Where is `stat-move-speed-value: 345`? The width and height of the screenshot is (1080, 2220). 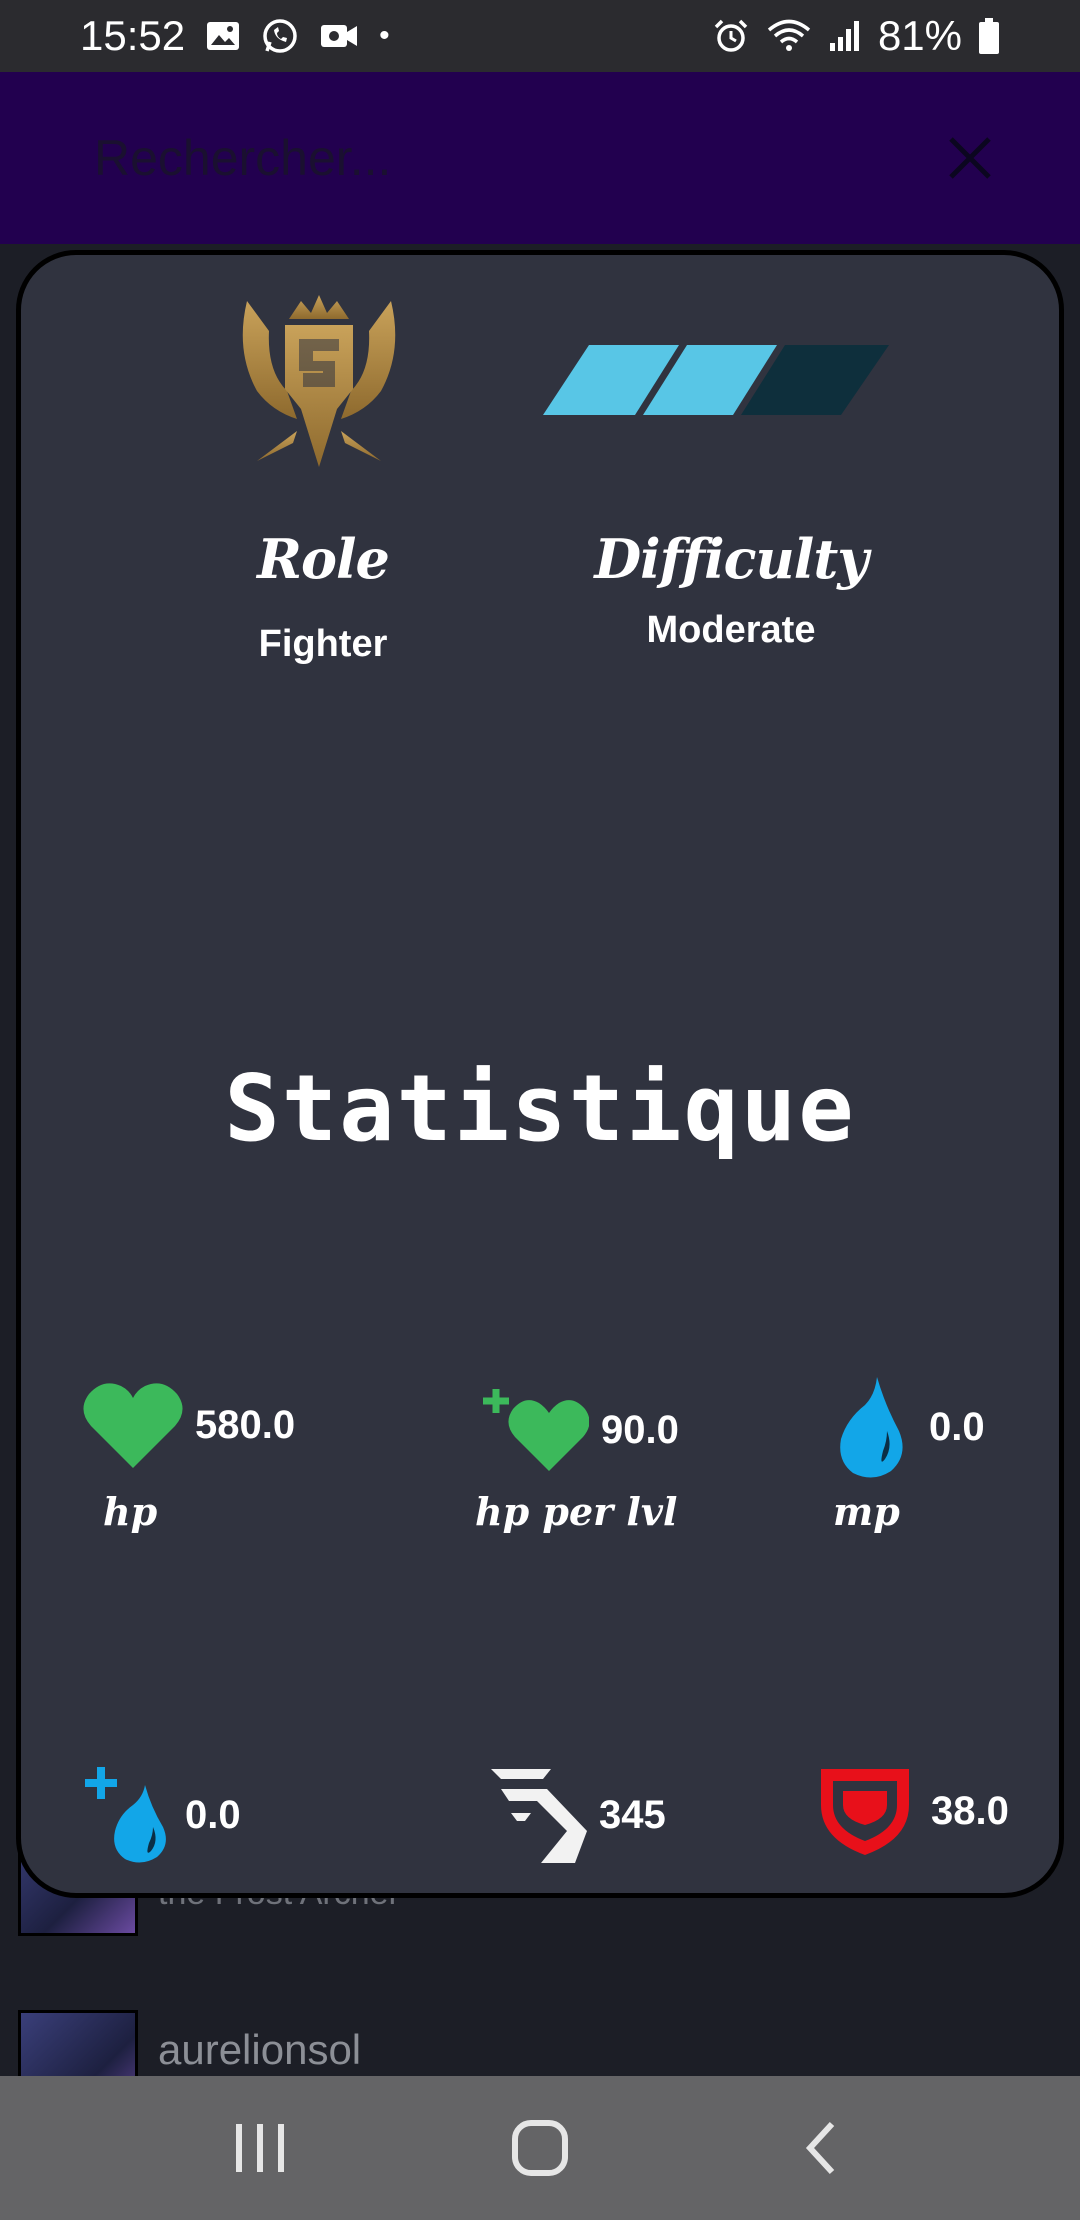
stat-move-speed-value: 345 is located at coordinates (632, 1814).